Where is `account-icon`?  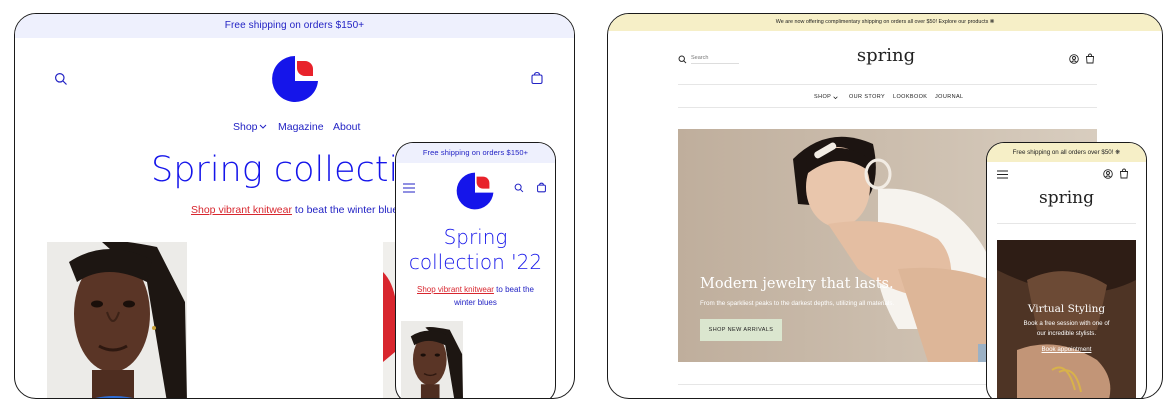 account-icon is located at coordinates (1074, 59).